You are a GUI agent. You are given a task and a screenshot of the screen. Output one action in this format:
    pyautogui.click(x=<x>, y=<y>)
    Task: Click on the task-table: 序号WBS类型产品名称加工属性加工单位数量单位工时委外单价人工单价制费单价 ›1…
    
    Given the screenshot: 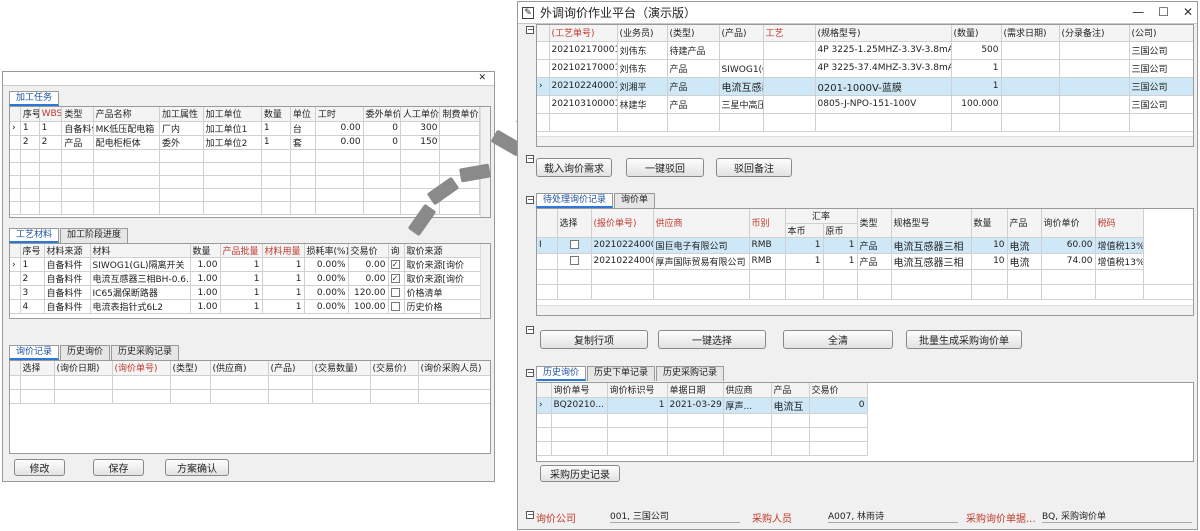 What is the action you would take?
    pyautogui.click(x=245, y=161)
    